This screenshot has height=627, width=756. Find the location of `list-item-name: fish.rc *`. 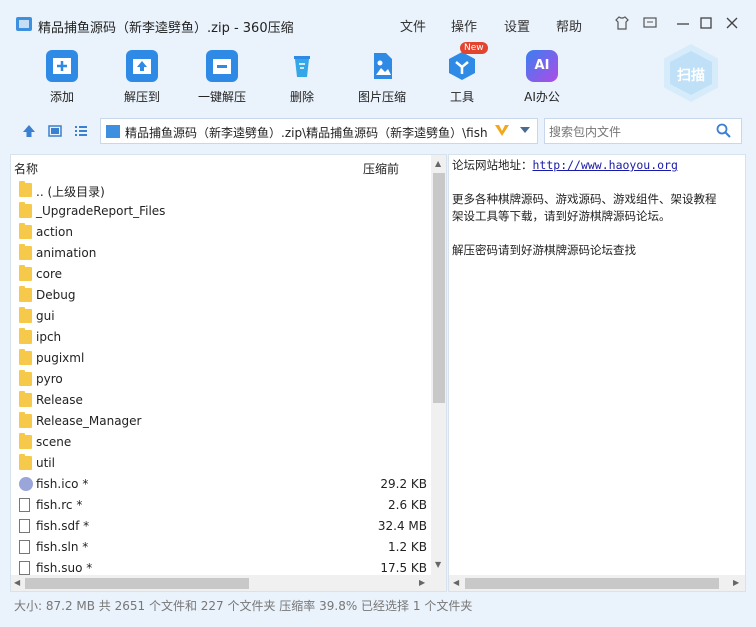

list-item-name: fish.rc * is located at coordinates (59, 505).